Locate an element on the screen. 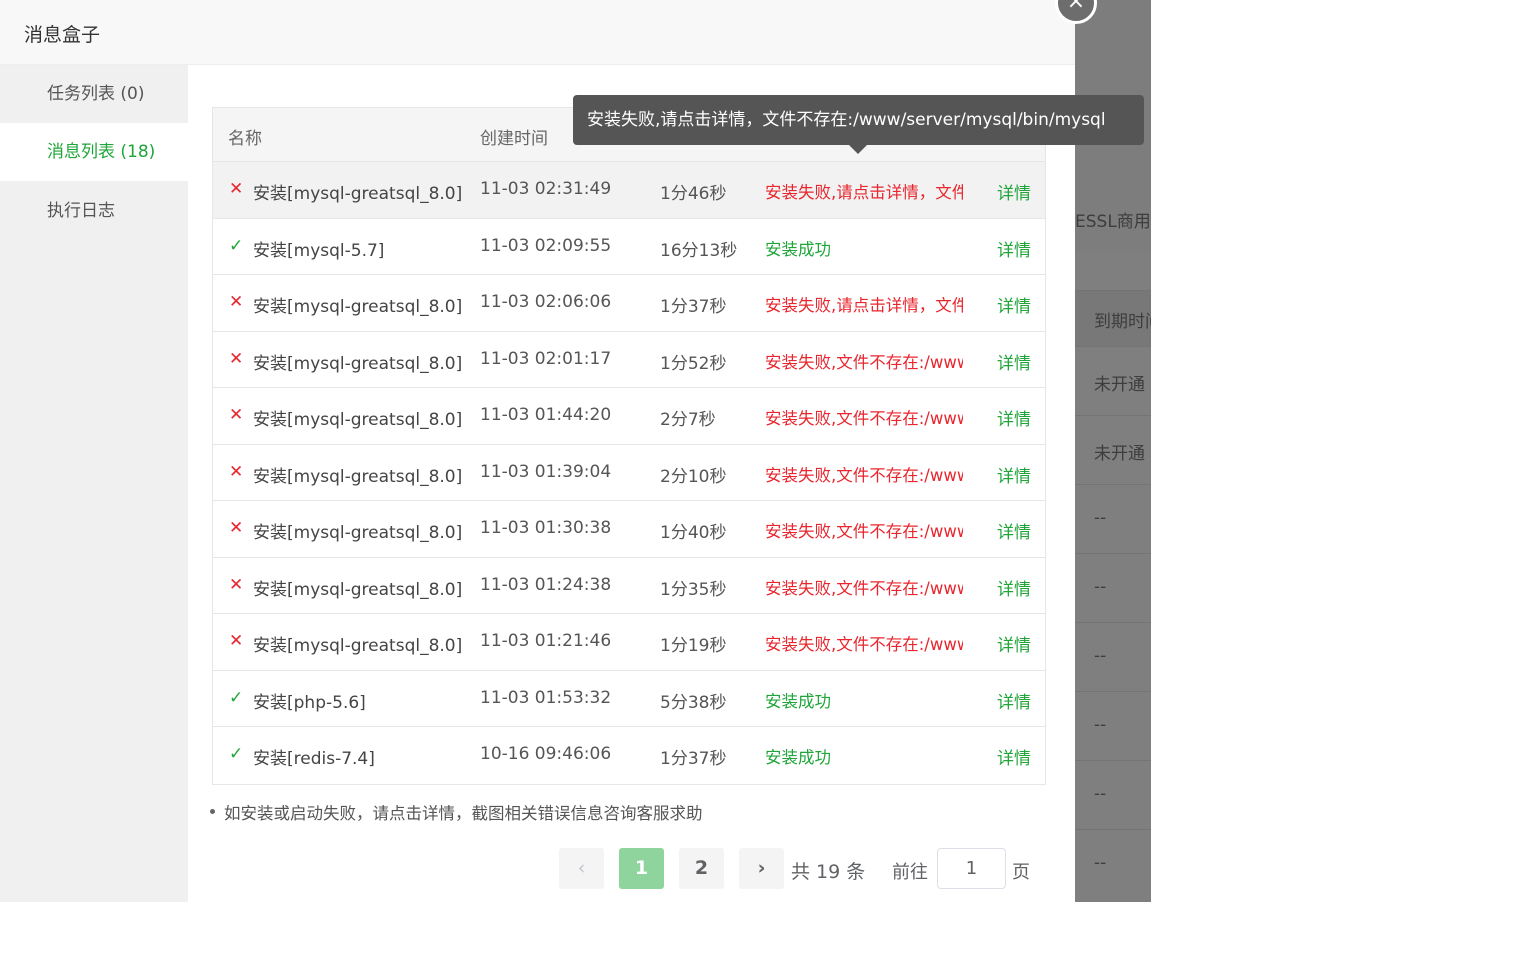 This screenshot has height=960, width=1536. page-unit-label: 页 is located at coordinates (1021, 872).